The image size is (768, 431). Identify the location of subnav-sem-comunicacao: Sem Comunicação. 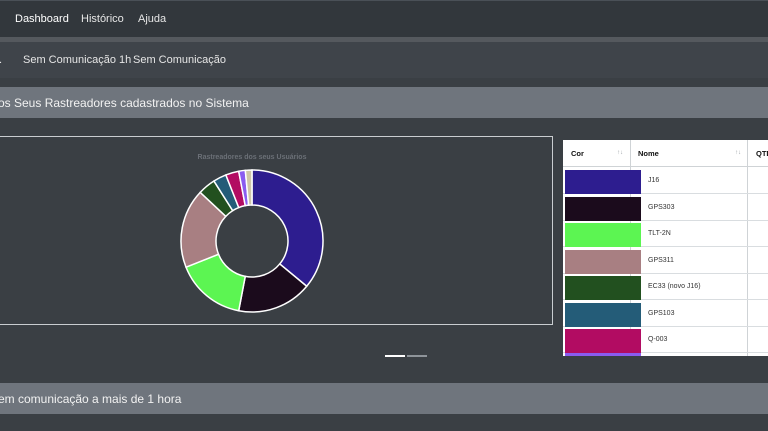
(179, 60).